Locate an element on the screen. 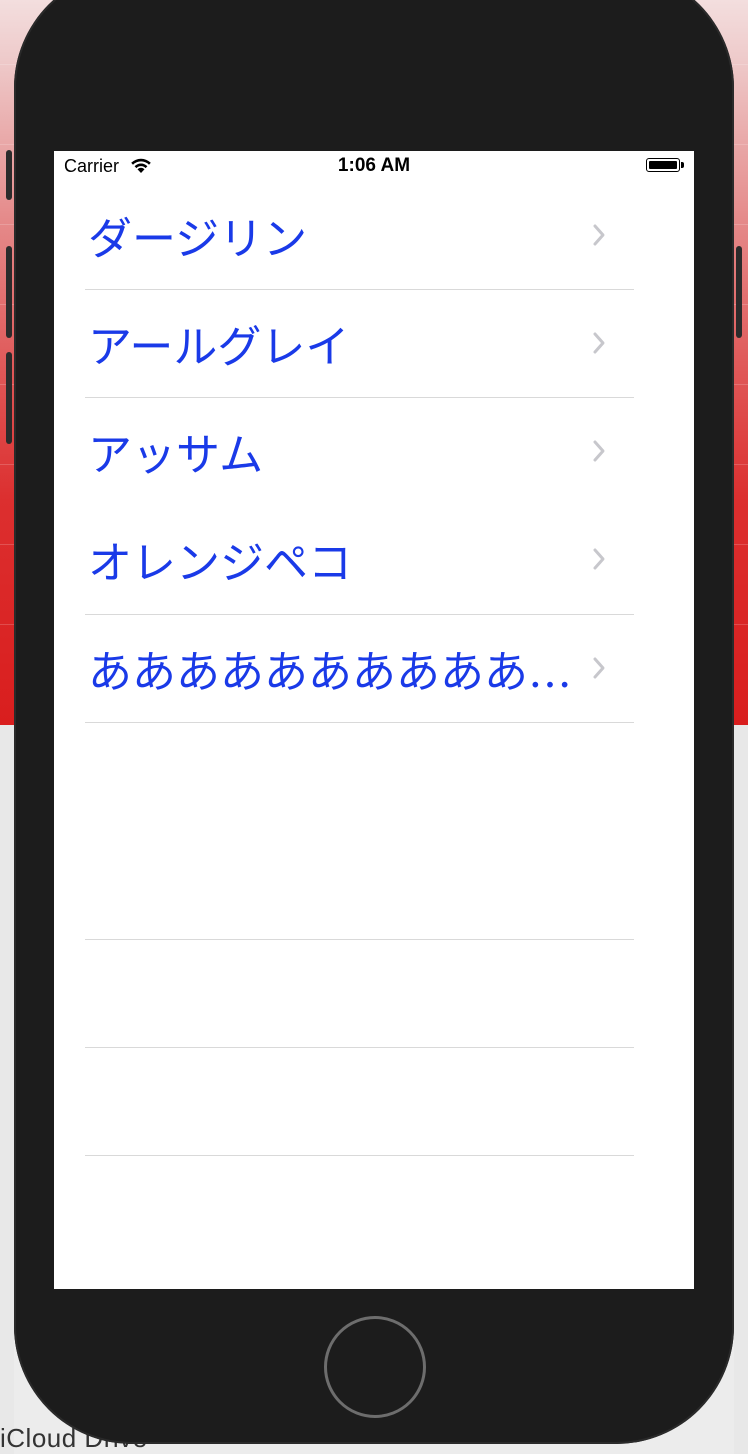 The image size is (748, 1454). home-button is located at coordinates (375, 1367).